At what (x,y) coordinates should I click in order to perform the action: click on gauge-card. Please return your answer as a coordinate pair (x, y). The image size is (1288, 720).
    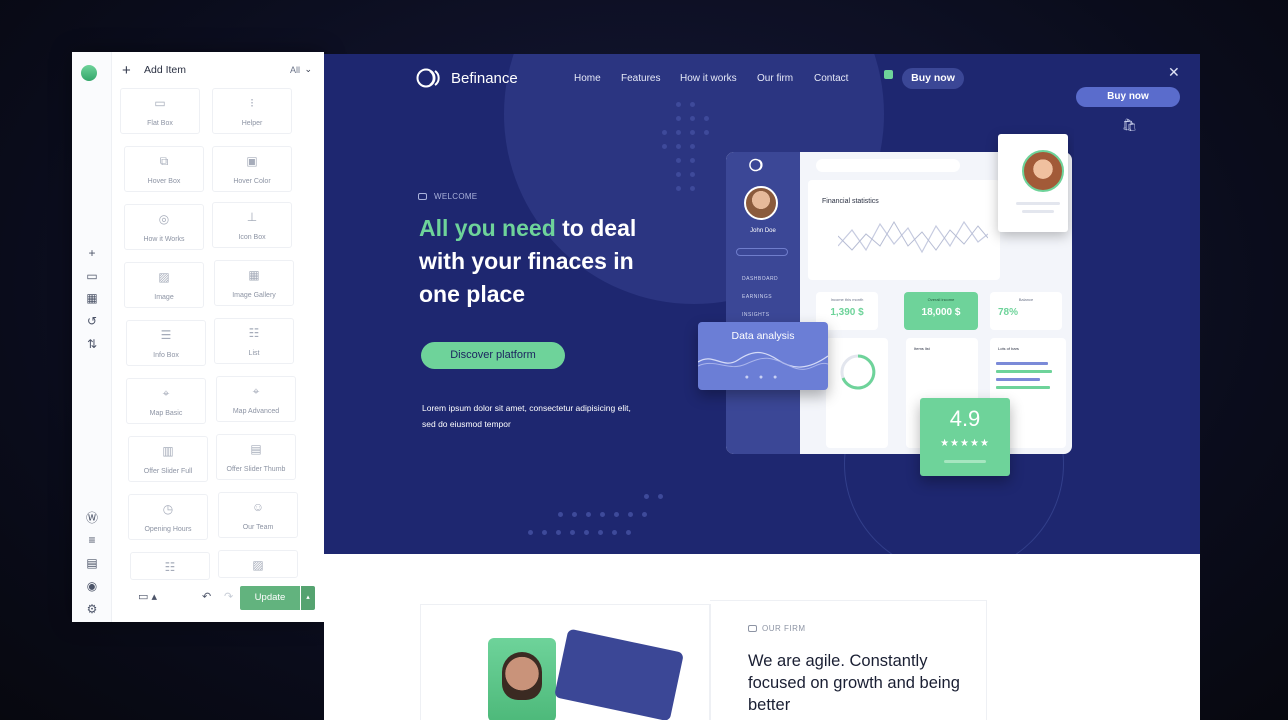
    Looking at the image, I should click on (857, 393).